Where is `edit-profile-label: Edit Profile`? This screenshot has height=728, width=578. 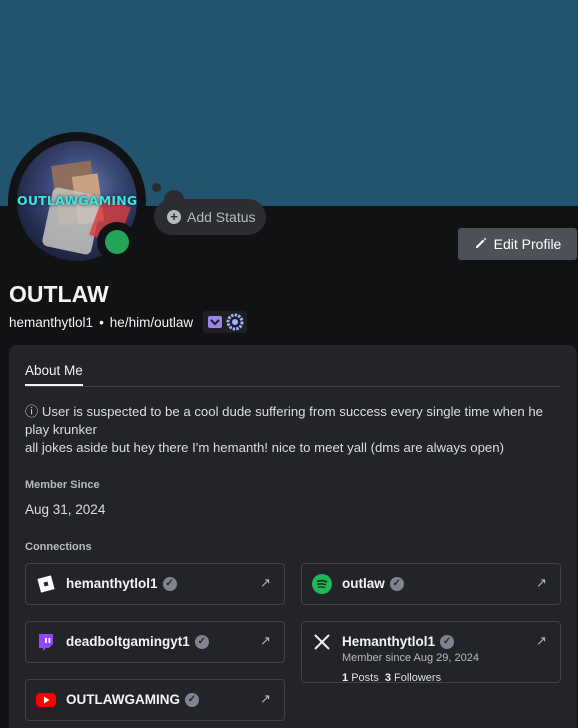
edit-profile-label: Edit Profile is located at coordinates (527, 244).